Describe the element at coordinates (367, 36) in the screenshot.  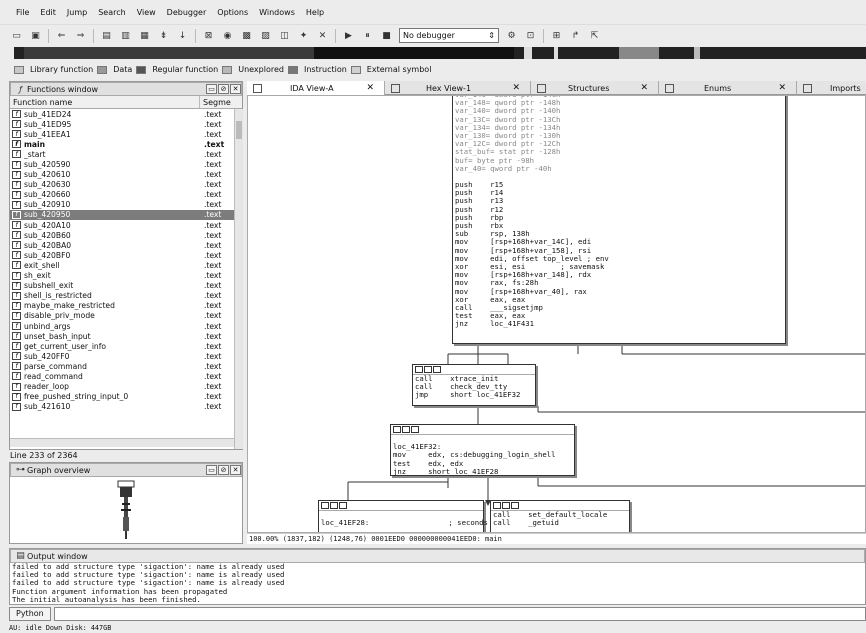
I see `pause-icon: ⏸` at that location.